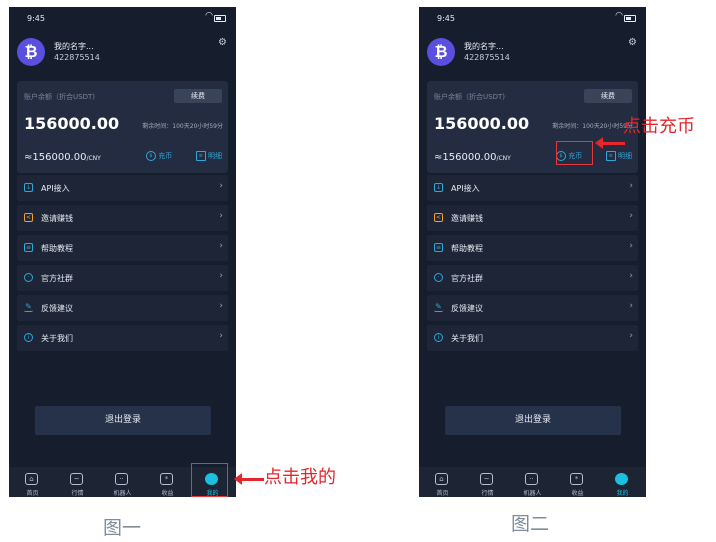 The image size is (716, 542). I want to click on caption-figure-2: 图二, so click(530, 524).